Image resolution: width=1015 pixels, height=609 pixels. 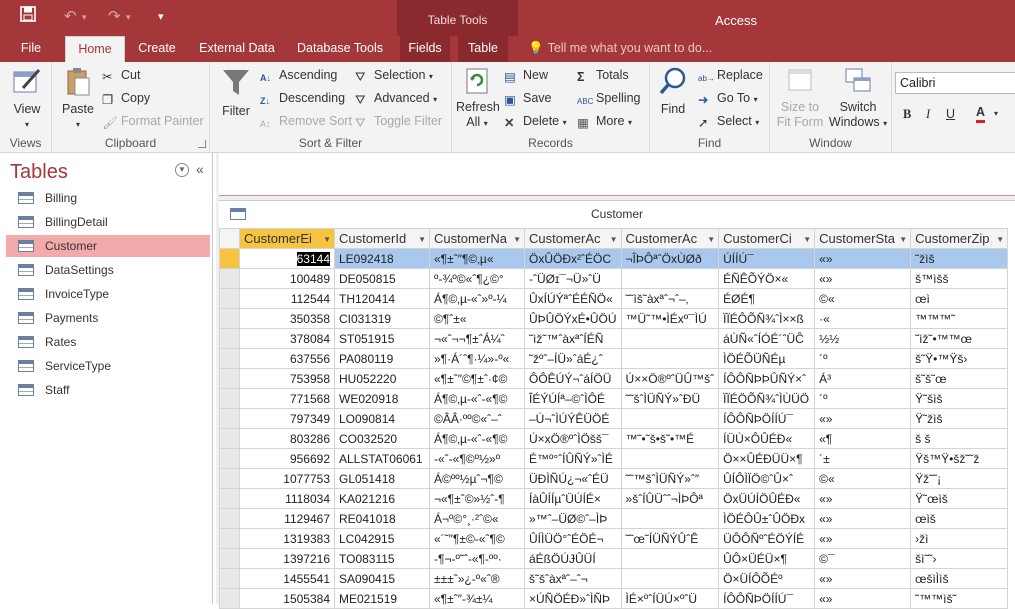 What do you see at coordinates (108, 222) in the screenshot?
I see `nav-item-billingdetail: BillingDetail` at bounding box center [108, 222].